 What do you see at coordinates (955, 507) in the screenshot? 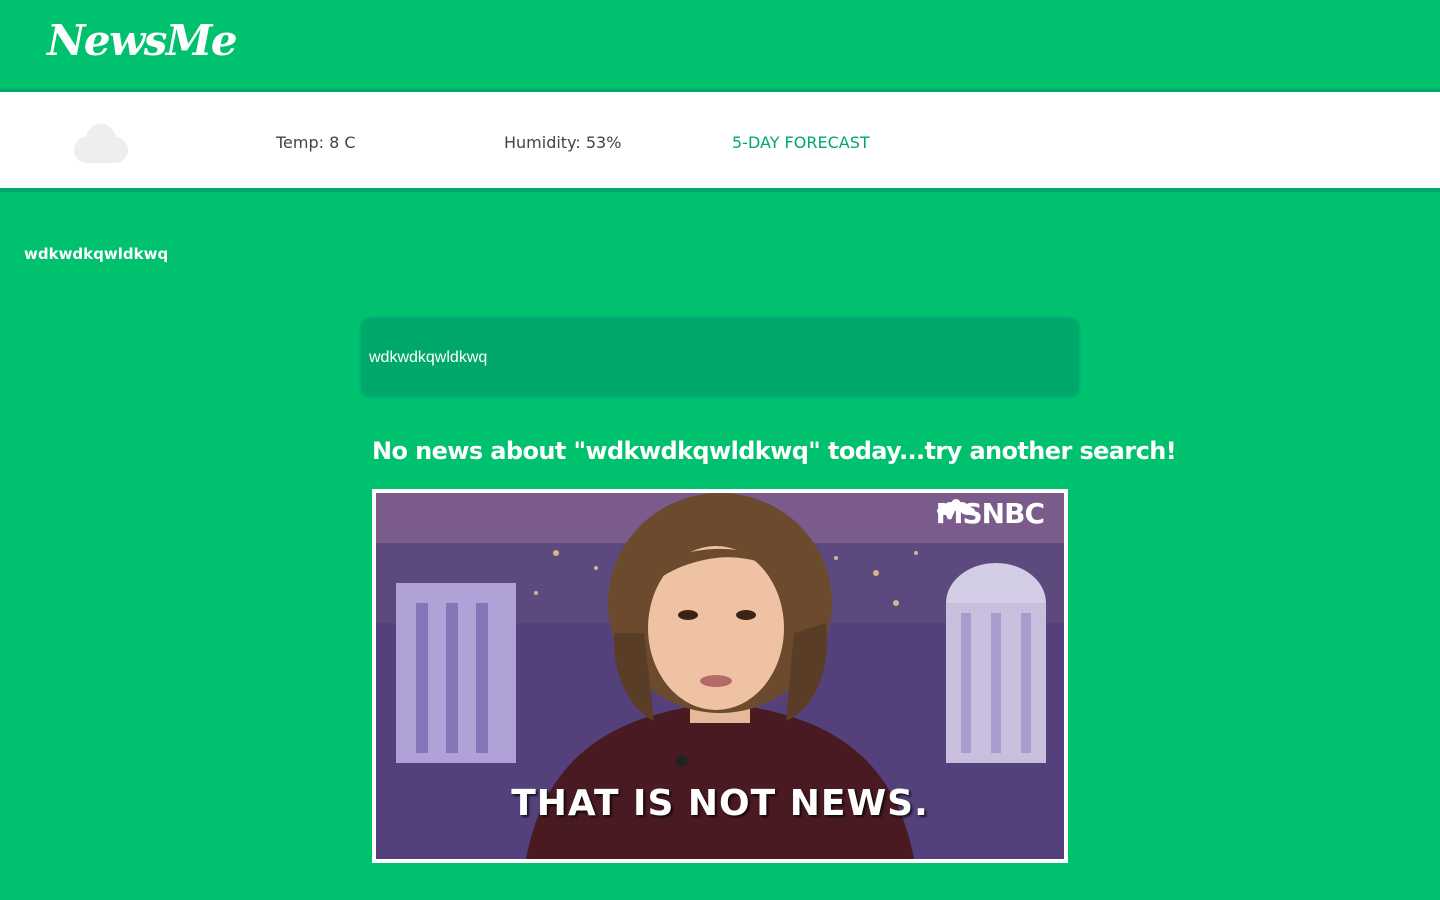
I see `peacock-icon` at bounding box center [955, 507].